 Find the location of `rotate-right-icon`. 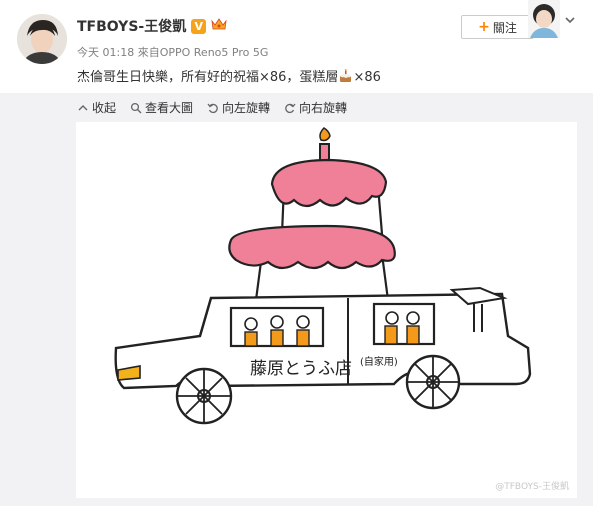

rotate-right-icon is located at coordinates (290, 108).